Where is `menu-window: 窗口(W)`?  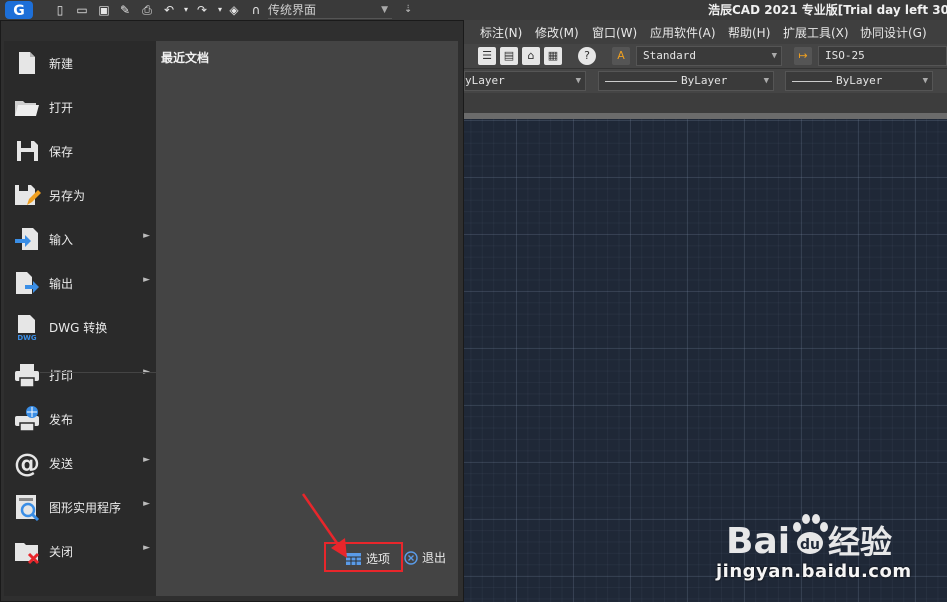
menu-window: 窗口(W) is located at coordinates (614, 32).